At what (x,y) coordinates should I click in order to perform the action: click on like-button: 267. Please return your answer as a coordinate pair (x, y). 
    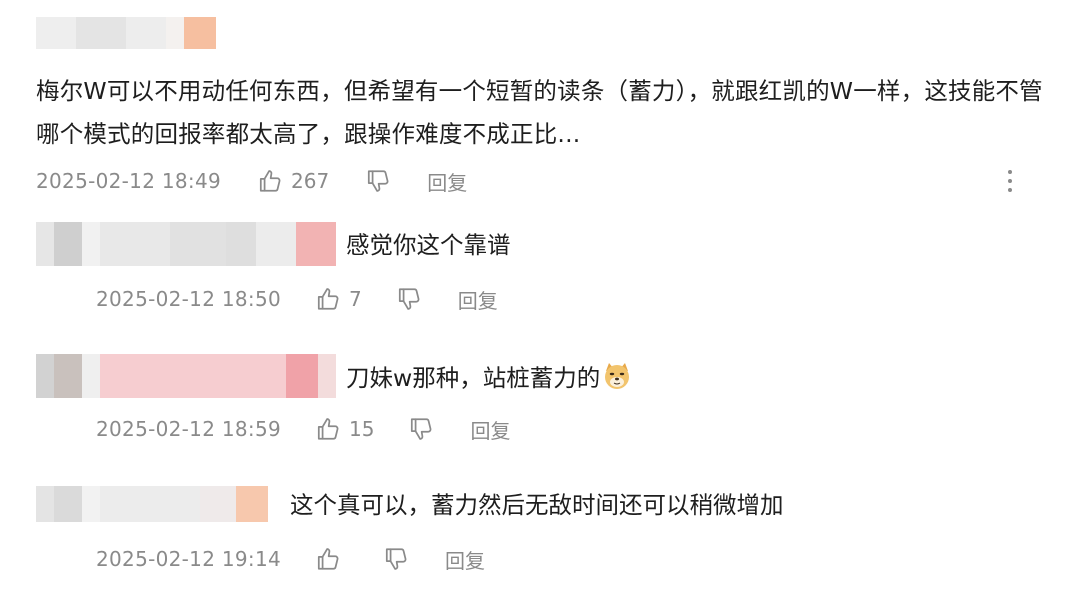
    Looking at the image, I should click on (293, 181).